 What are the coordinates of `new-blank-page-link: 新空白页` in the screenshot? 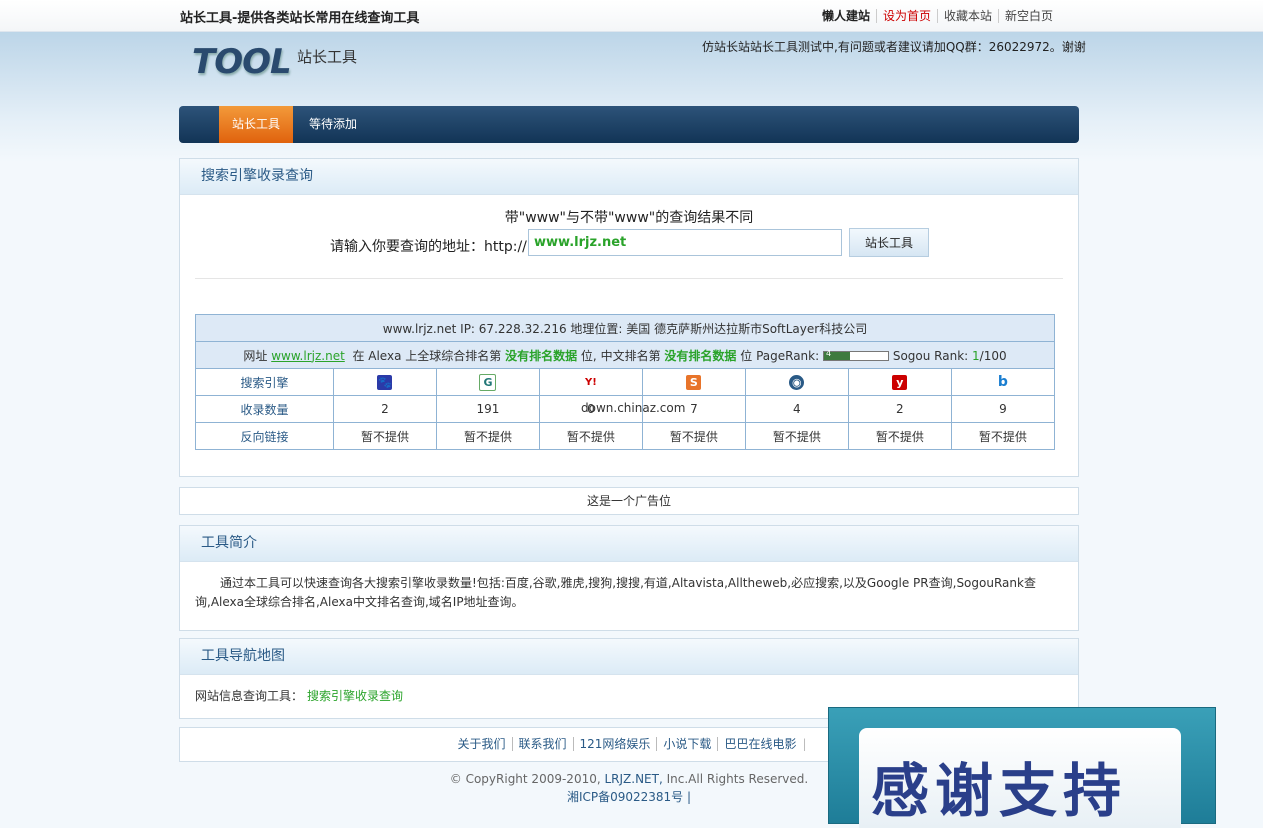 It's located at (1028, 16).